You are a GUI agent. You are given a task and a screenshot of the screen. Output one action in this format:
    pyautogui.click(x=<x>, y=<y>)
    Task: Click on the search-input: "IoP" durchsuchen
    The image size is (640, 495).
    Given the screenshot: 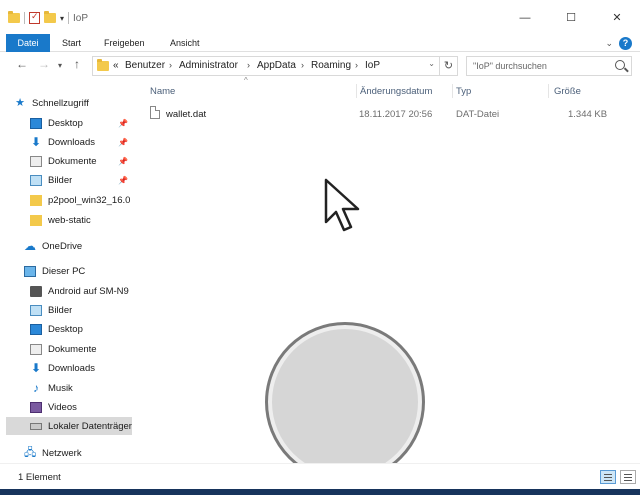 What is the action you would take?
    pyautogui.click(x=549, y=66)
    